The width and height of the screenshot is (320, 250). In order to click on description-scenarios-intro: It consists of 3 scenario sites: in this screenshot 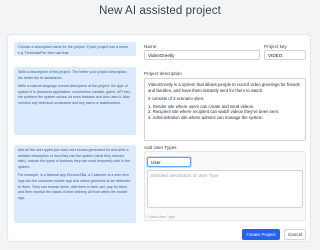, I will do `click(176, 98)`.